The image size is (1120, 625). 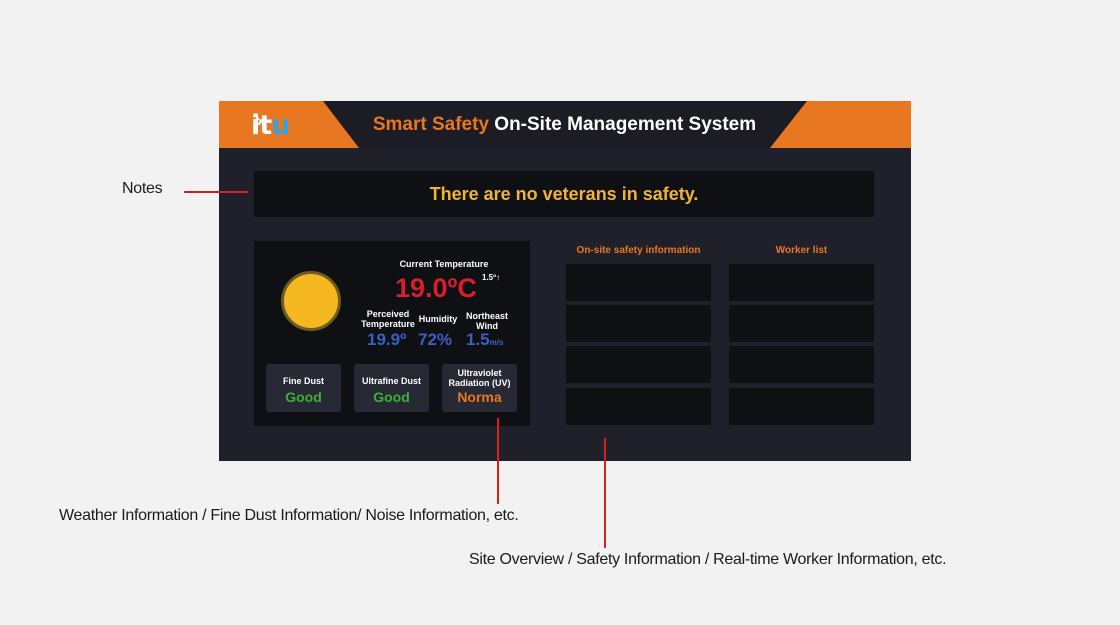 I want to click on wind-speed: 1.5, so click(x=478, y=339).